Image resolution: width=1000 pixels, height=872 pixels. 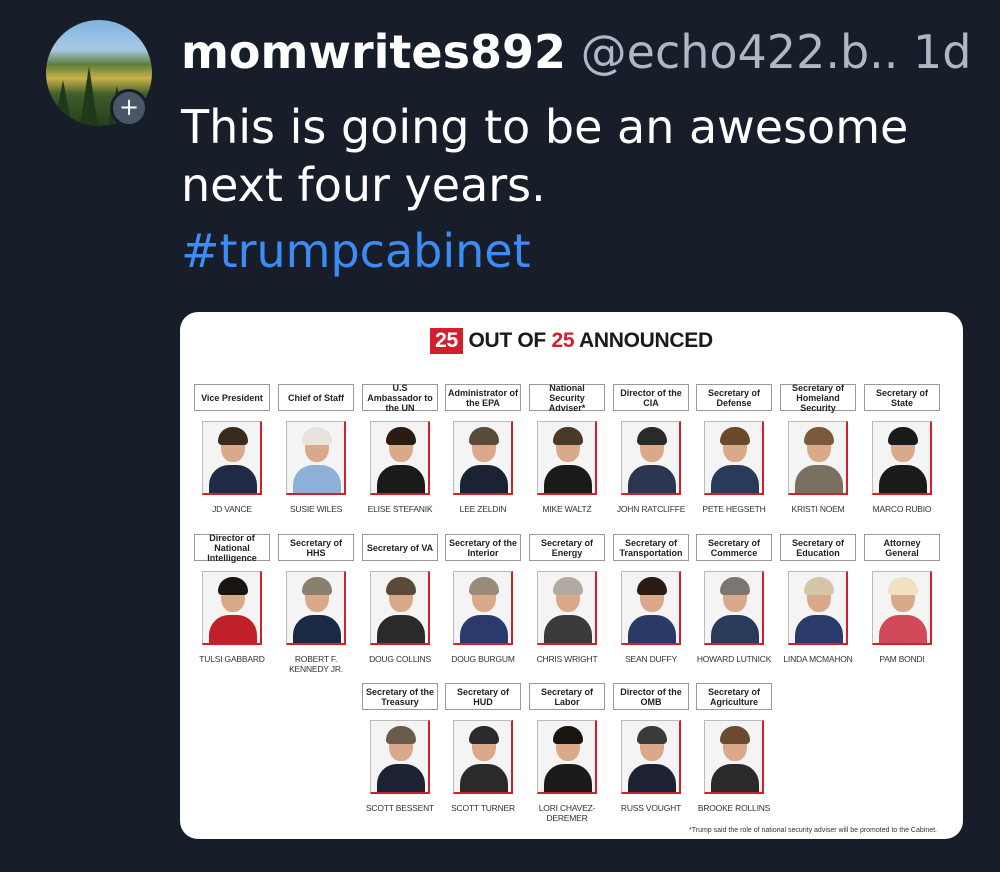 I want to click on member-name: LINDA MCMAHON, so click(x=818, y=659).